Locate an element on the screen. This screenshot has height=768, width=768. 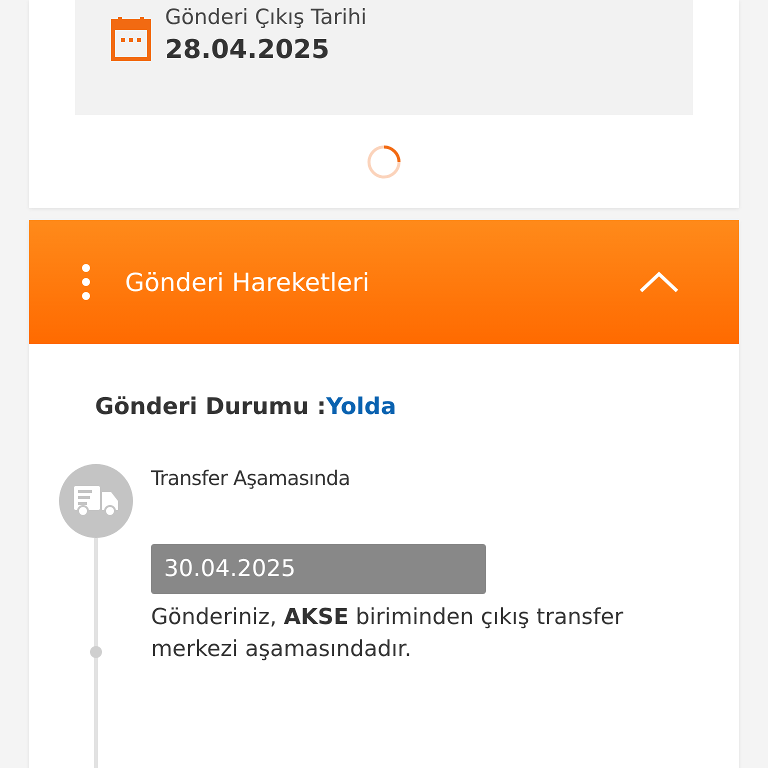
event-date: 30.04.2025 is located at coordinates (318, 569).